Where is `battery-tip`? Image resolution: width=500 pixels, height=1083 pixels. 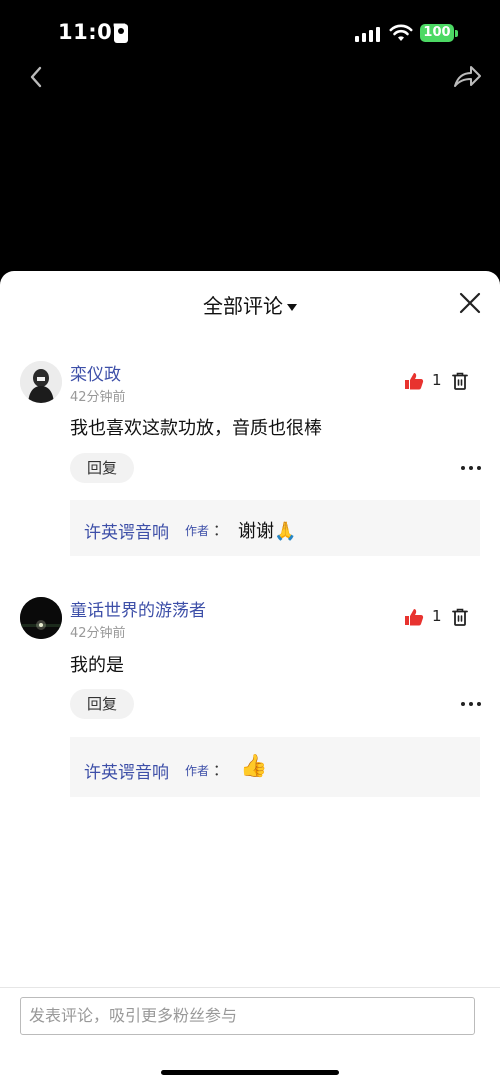 battery-tip is located at coordinates (456, 33).